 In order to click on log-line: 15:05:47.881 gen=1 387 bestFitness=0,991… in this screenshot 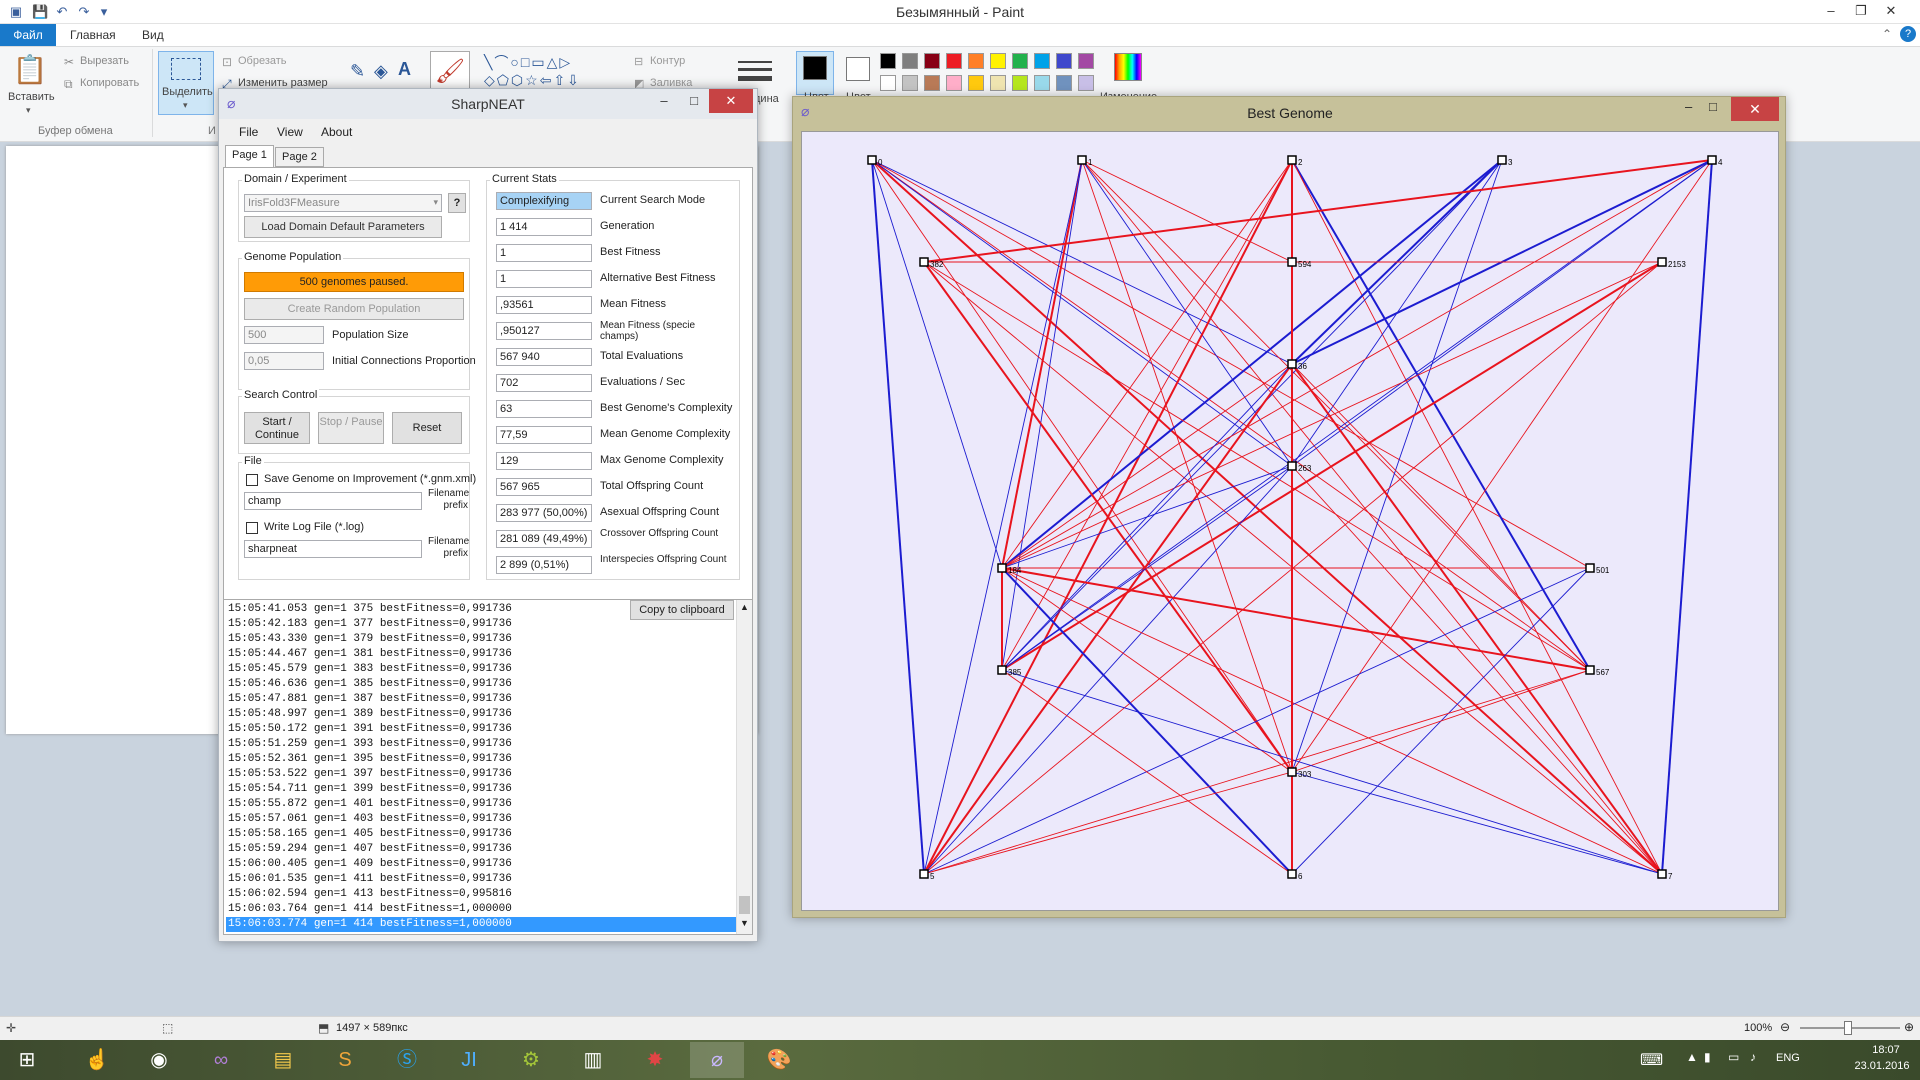, I will do `click(481, 699)`.